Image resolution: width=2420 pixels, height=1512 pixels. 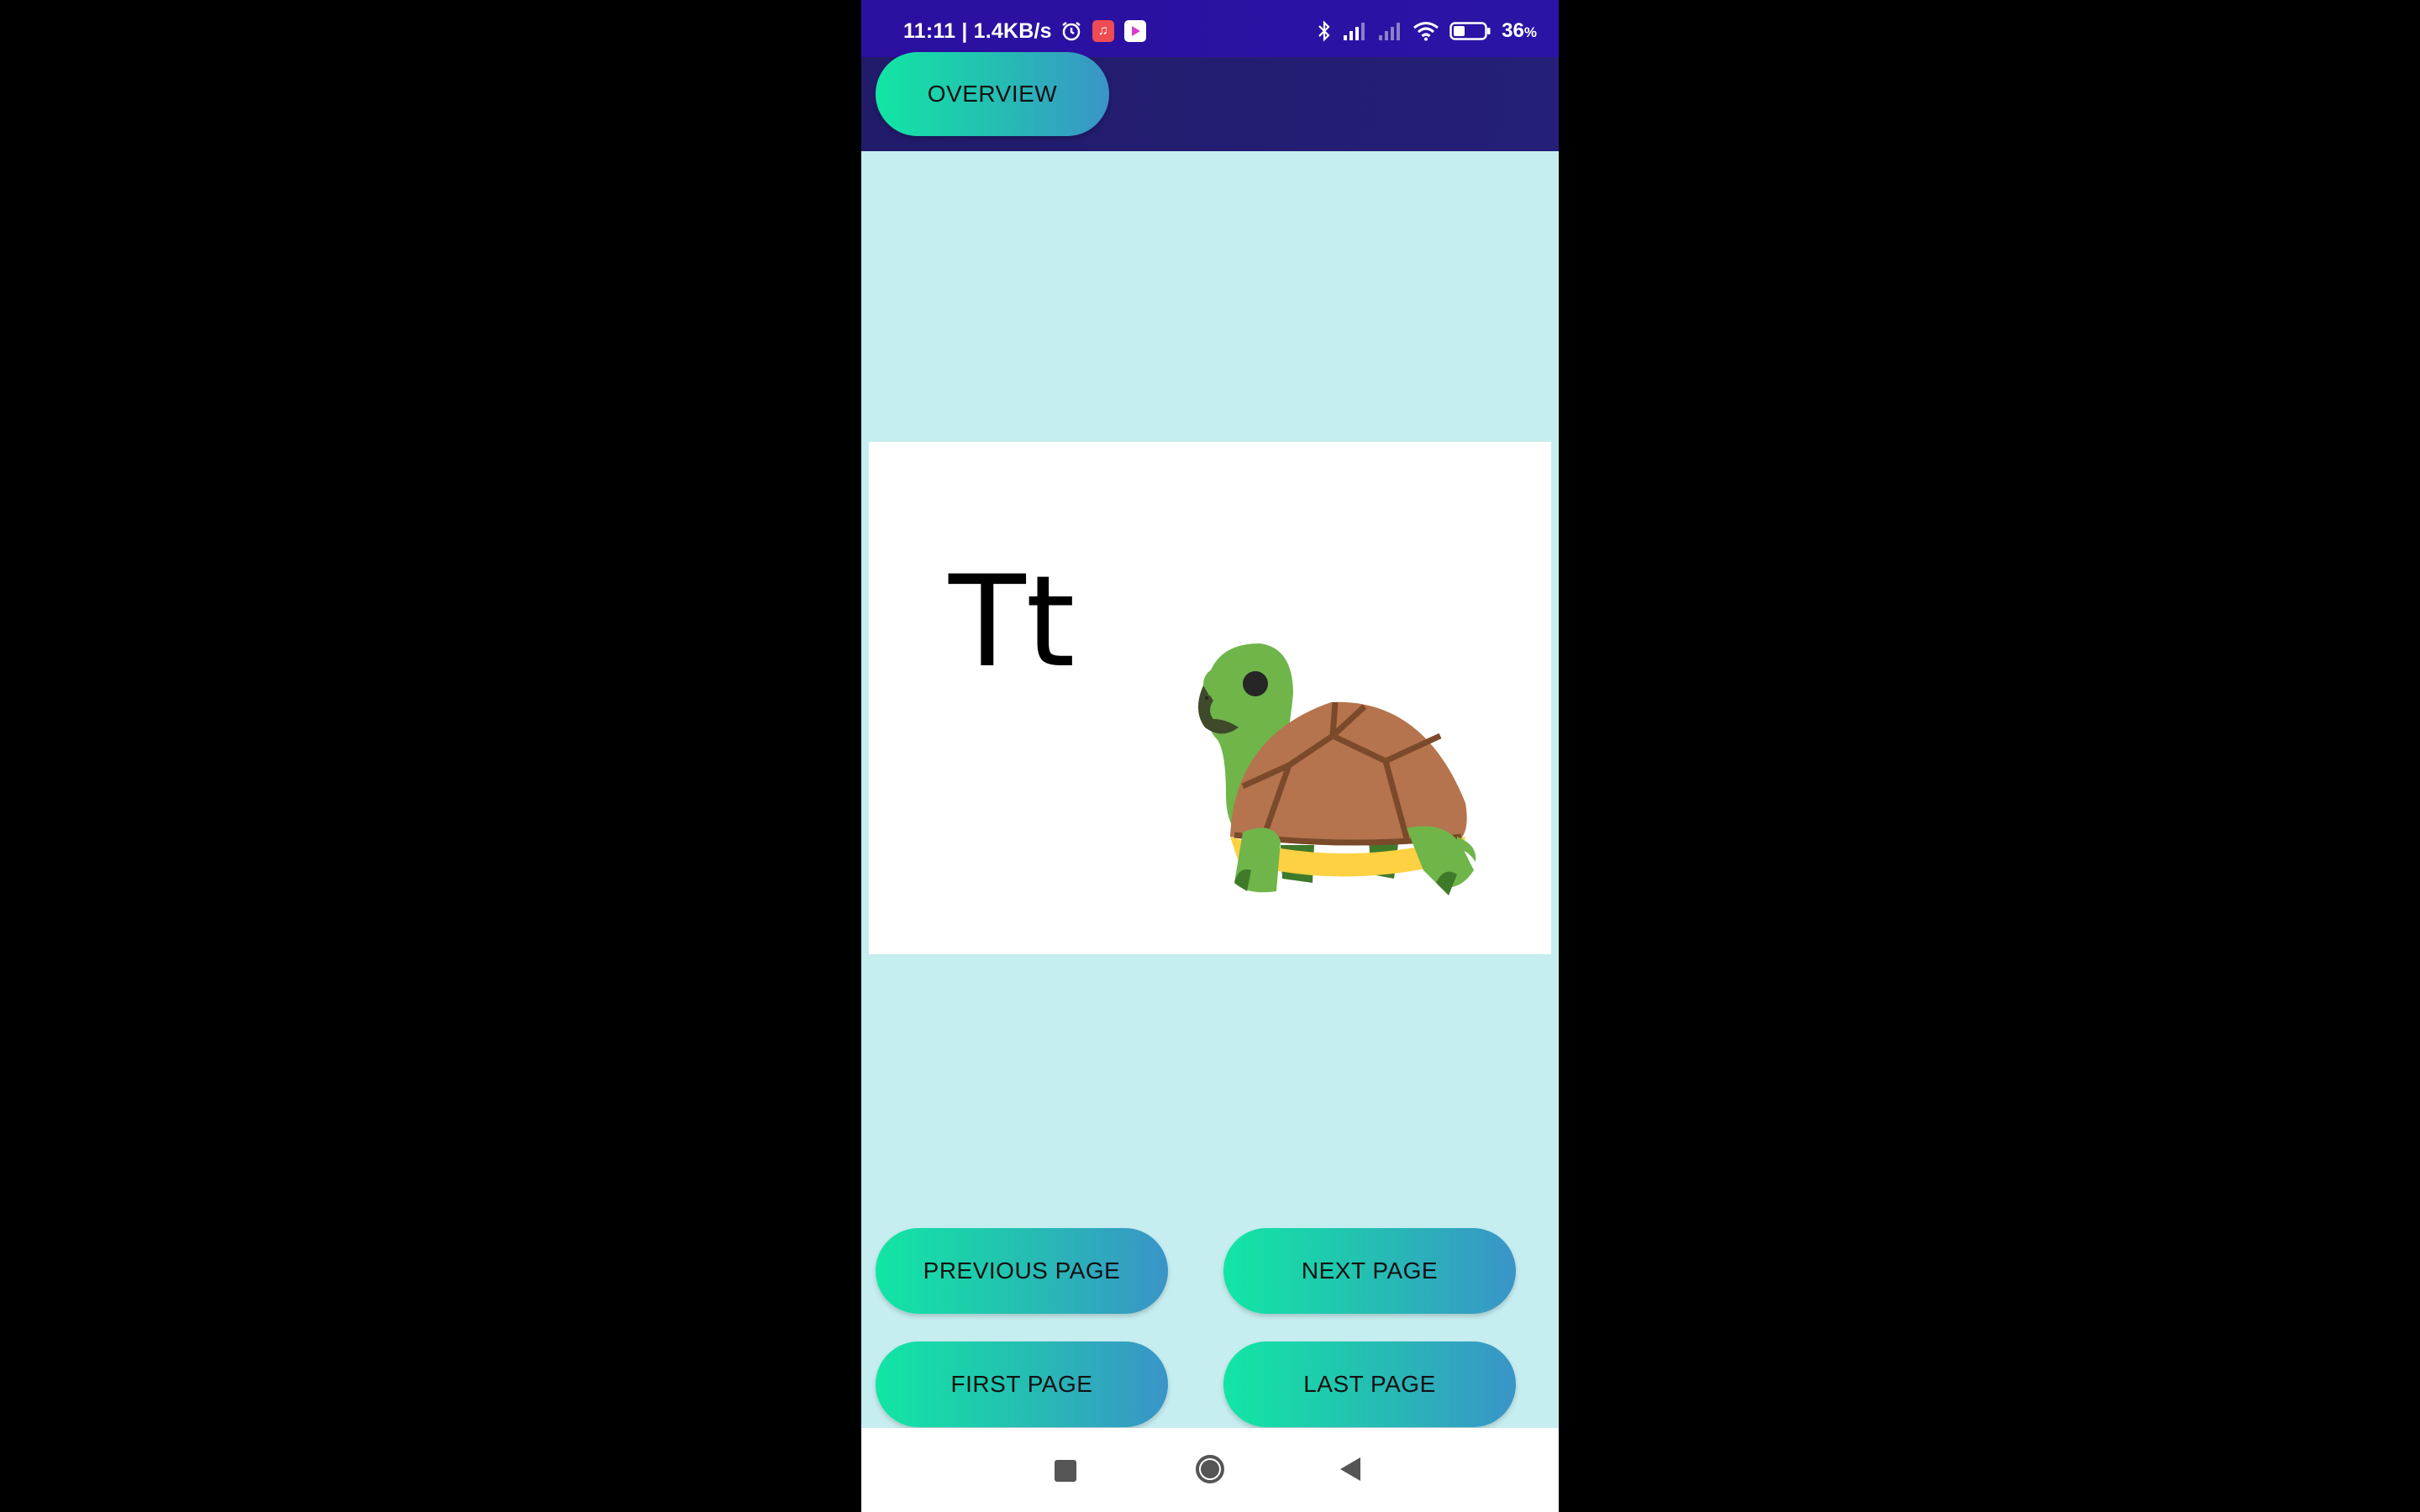 What do you see at coordinates (1519, 30) in the screenshot?
I see `battery-percent: 36%` at bounding box center [1519, 30].